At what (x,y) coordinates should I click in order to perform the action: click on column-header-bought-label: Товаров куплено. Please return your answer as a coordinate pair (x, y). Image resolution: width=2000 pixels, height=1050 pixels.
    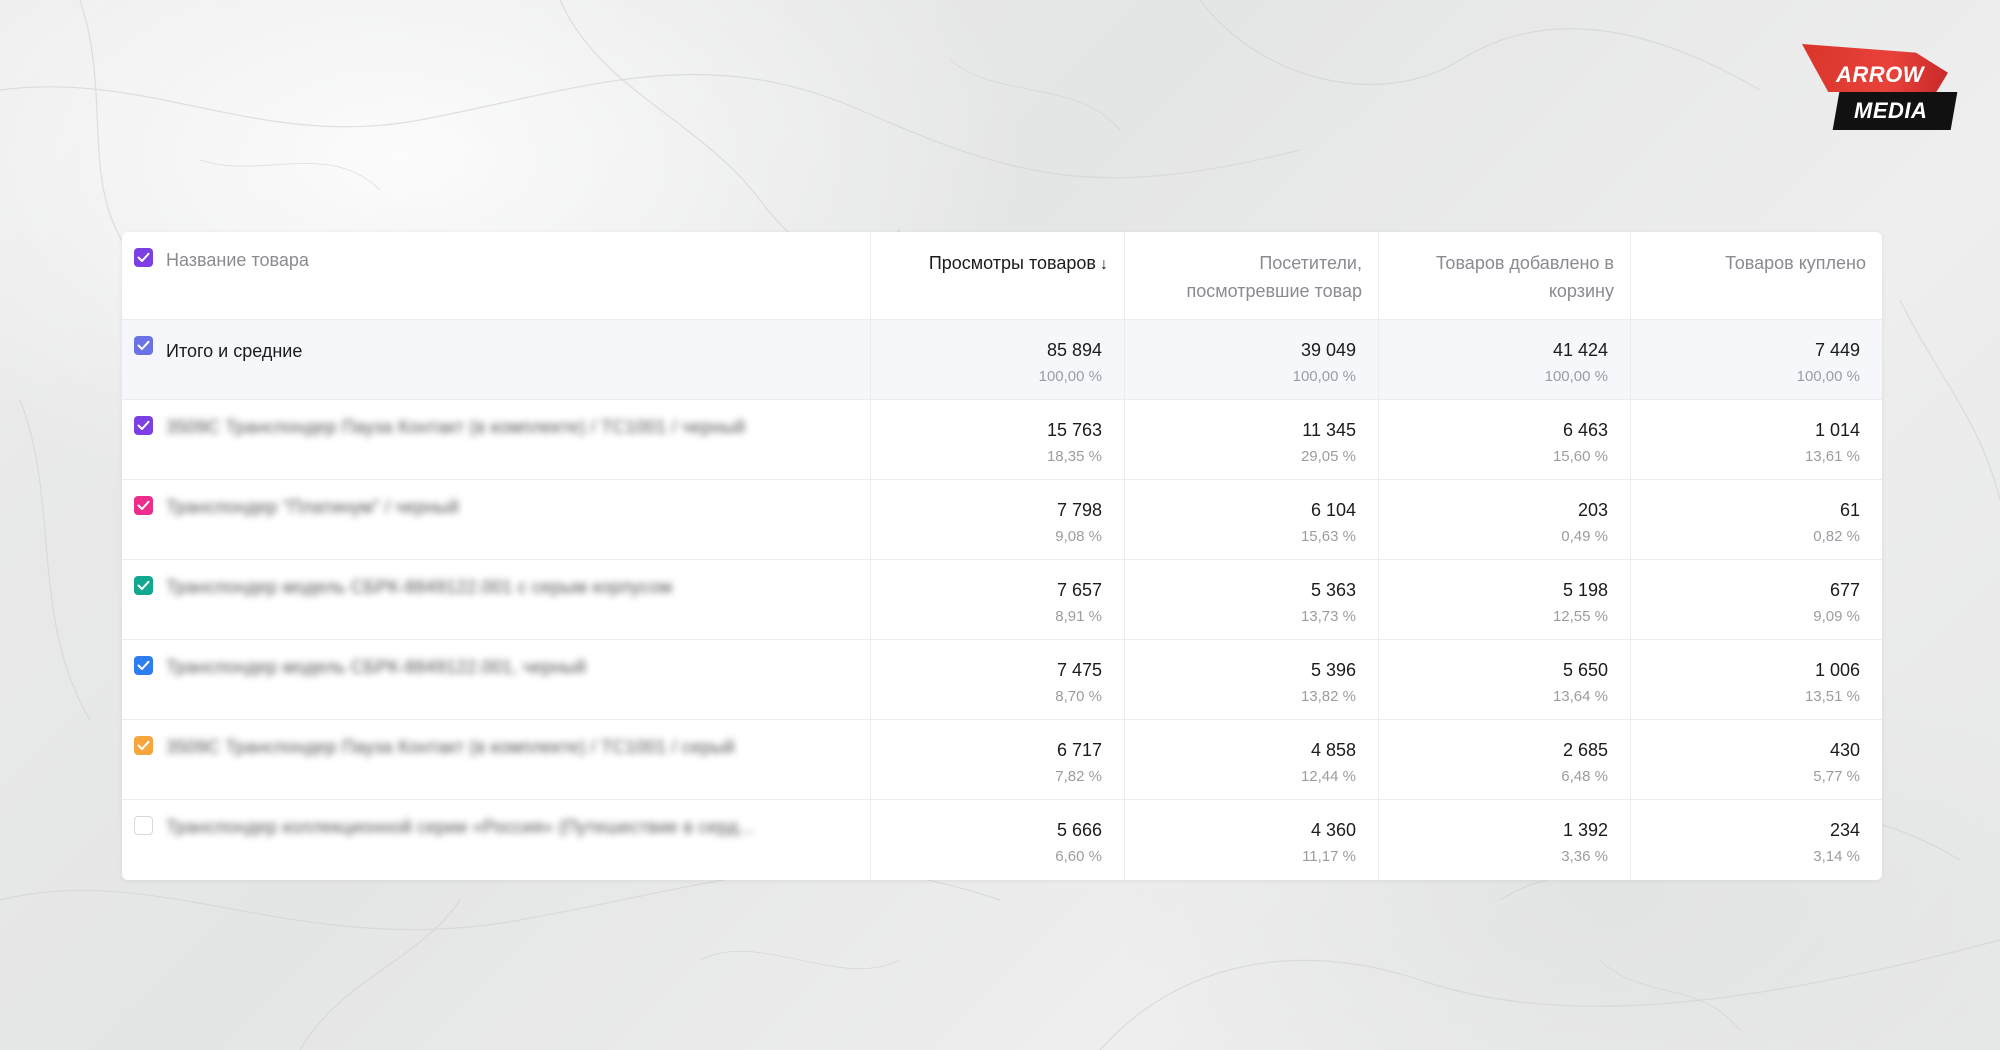
    Looking at the image, I should click on (1795, 263).